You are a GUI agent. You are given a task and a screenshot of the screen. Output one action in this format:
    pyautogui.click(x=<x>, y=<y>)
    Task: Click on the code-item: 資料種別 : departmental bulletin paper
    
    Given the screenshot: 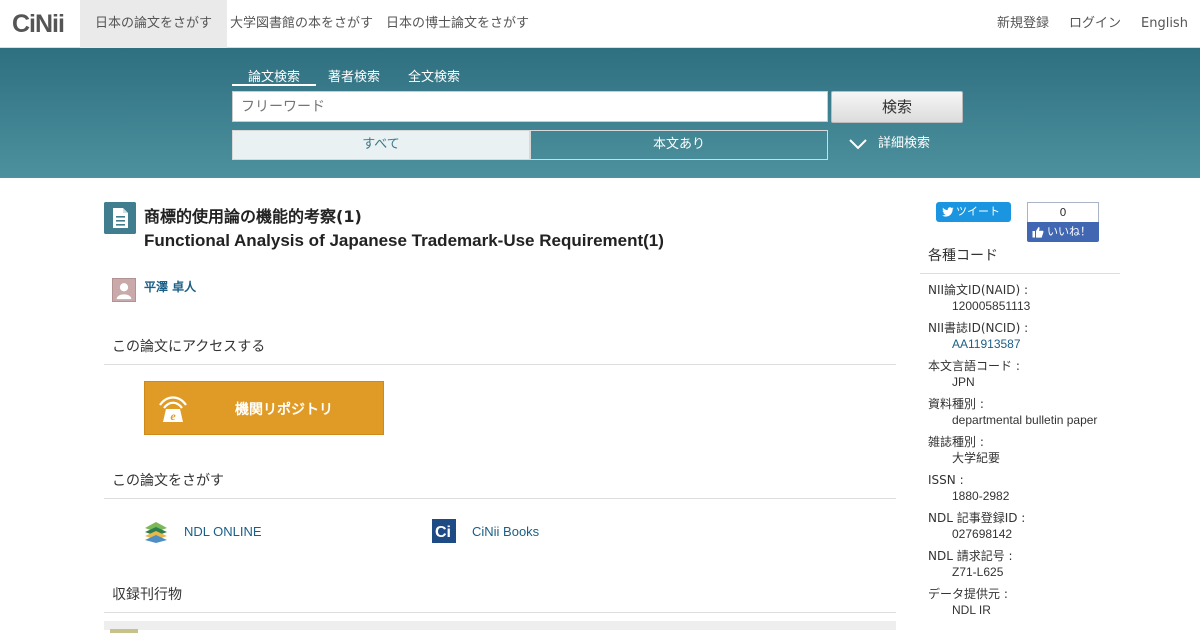 What is the action you would take?
    pyautogui.click(x=1012, y=412)
    